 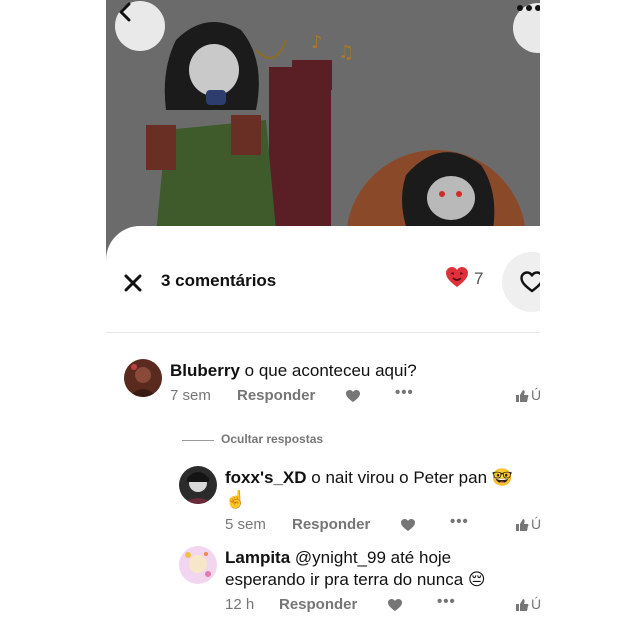 What do you see at coordinates (355, 579) in the screenshot?
I see `reply-body-line2: esperando ir pra terra do nunca 😔` at bounding box center [355, 579].